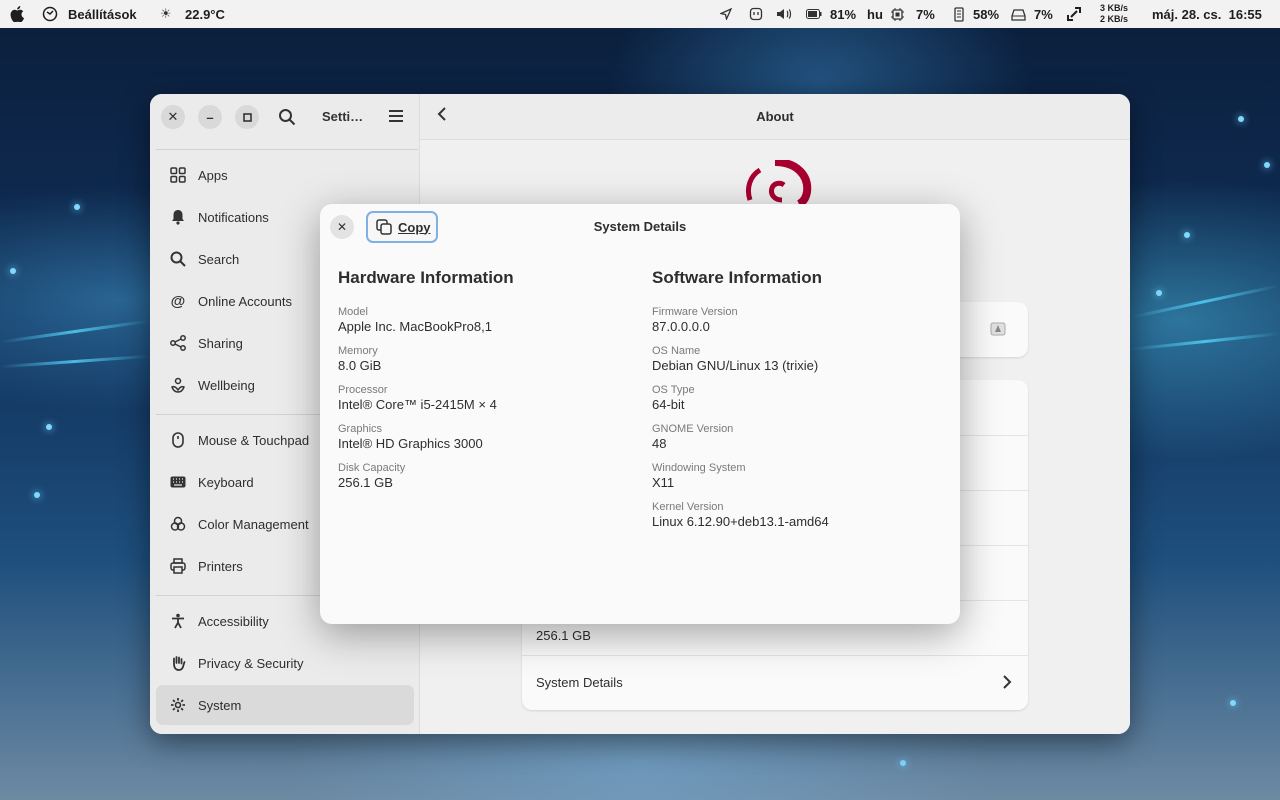 This screenshot has width=1280, height=800. I want to click on cpu-percent: 7%, so click(925, 14).